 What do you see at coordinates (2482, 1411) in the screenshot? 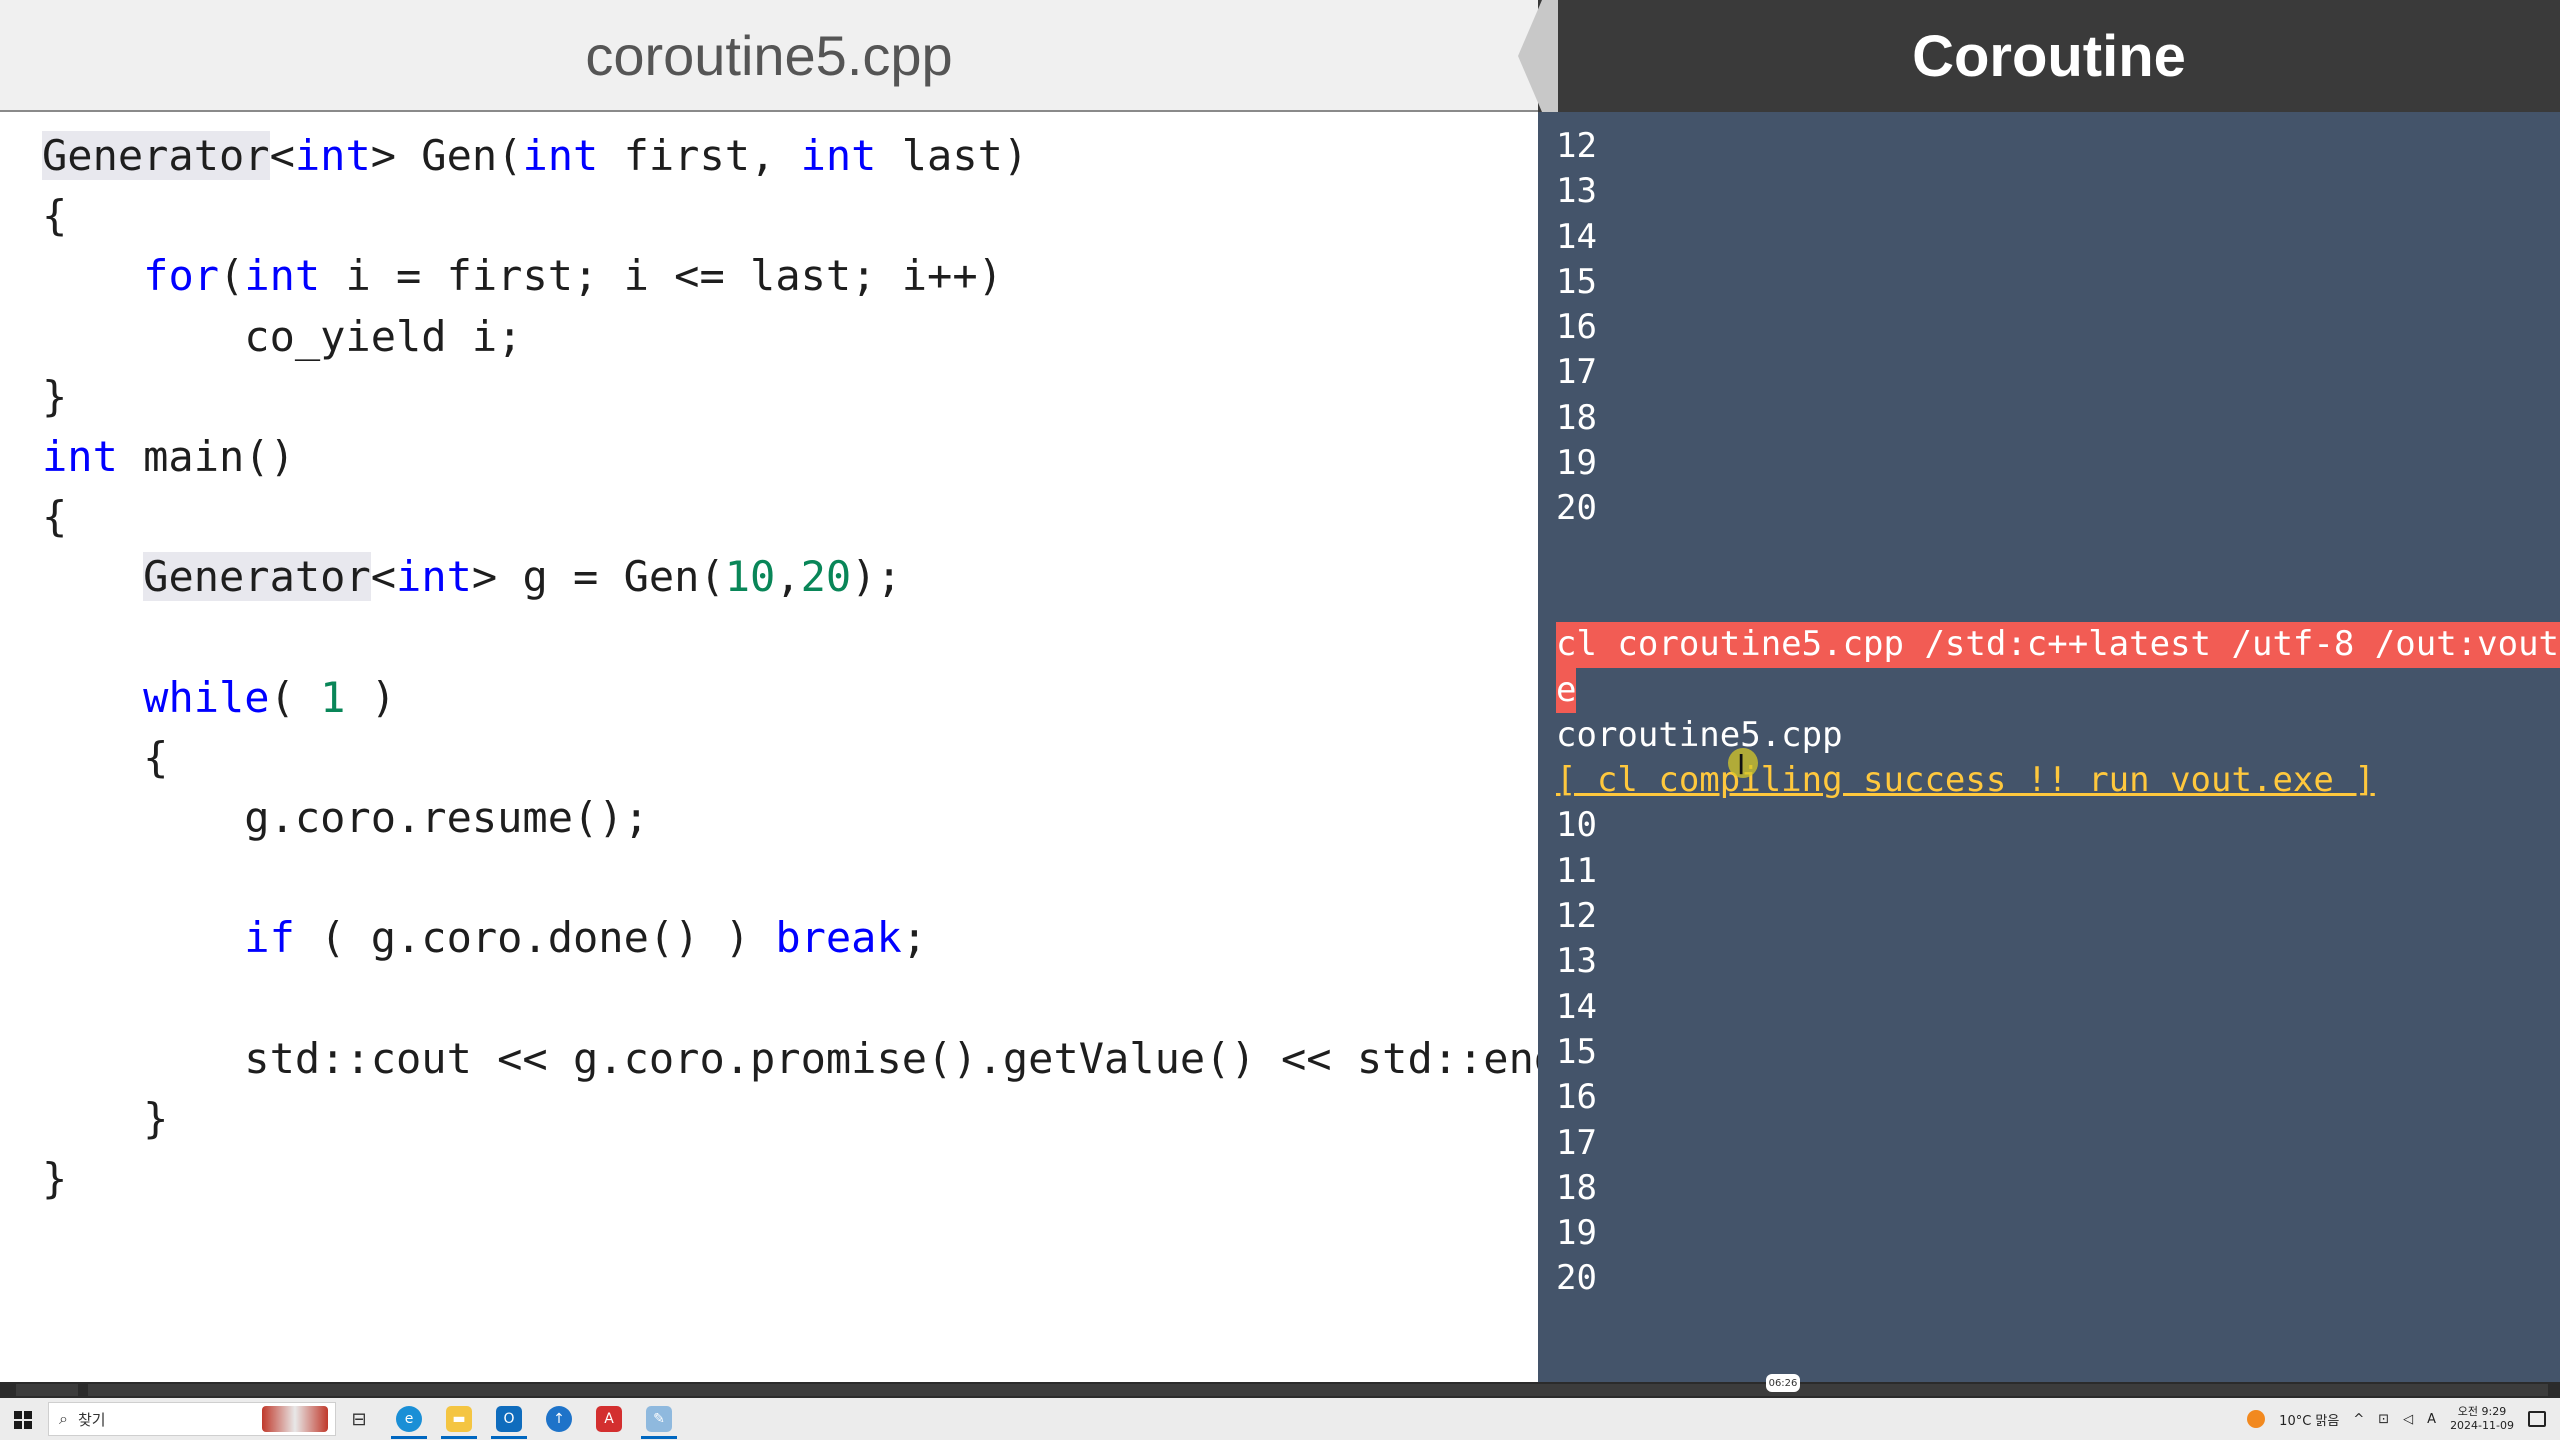
I see `clock-time: 오전 9:29` at bounding box center [2482, 1411].